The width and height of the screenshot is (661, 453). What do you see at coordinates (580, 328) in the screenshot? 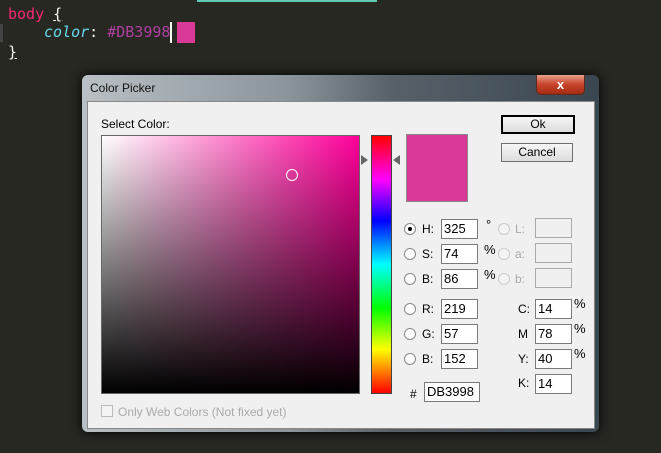
I see `m-unit: %` at bounding box center [580, 328].